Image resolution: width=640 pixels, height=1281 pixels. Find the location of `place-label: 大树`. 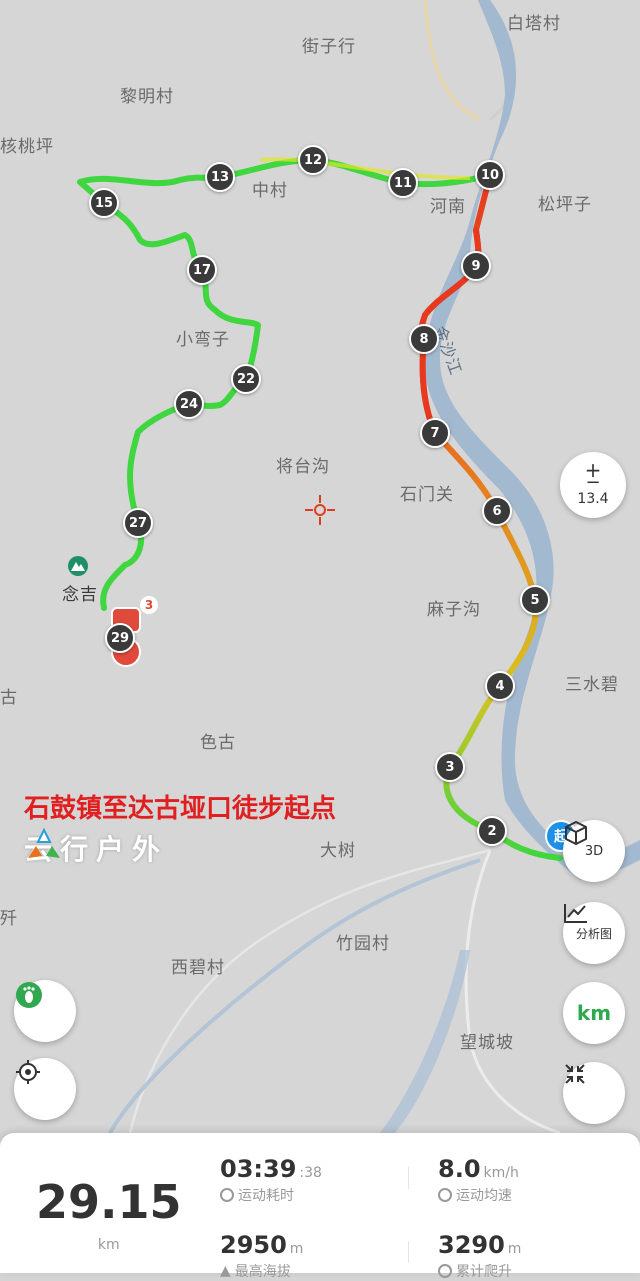

place-label: 大树 is located at coordinates (338, 851).